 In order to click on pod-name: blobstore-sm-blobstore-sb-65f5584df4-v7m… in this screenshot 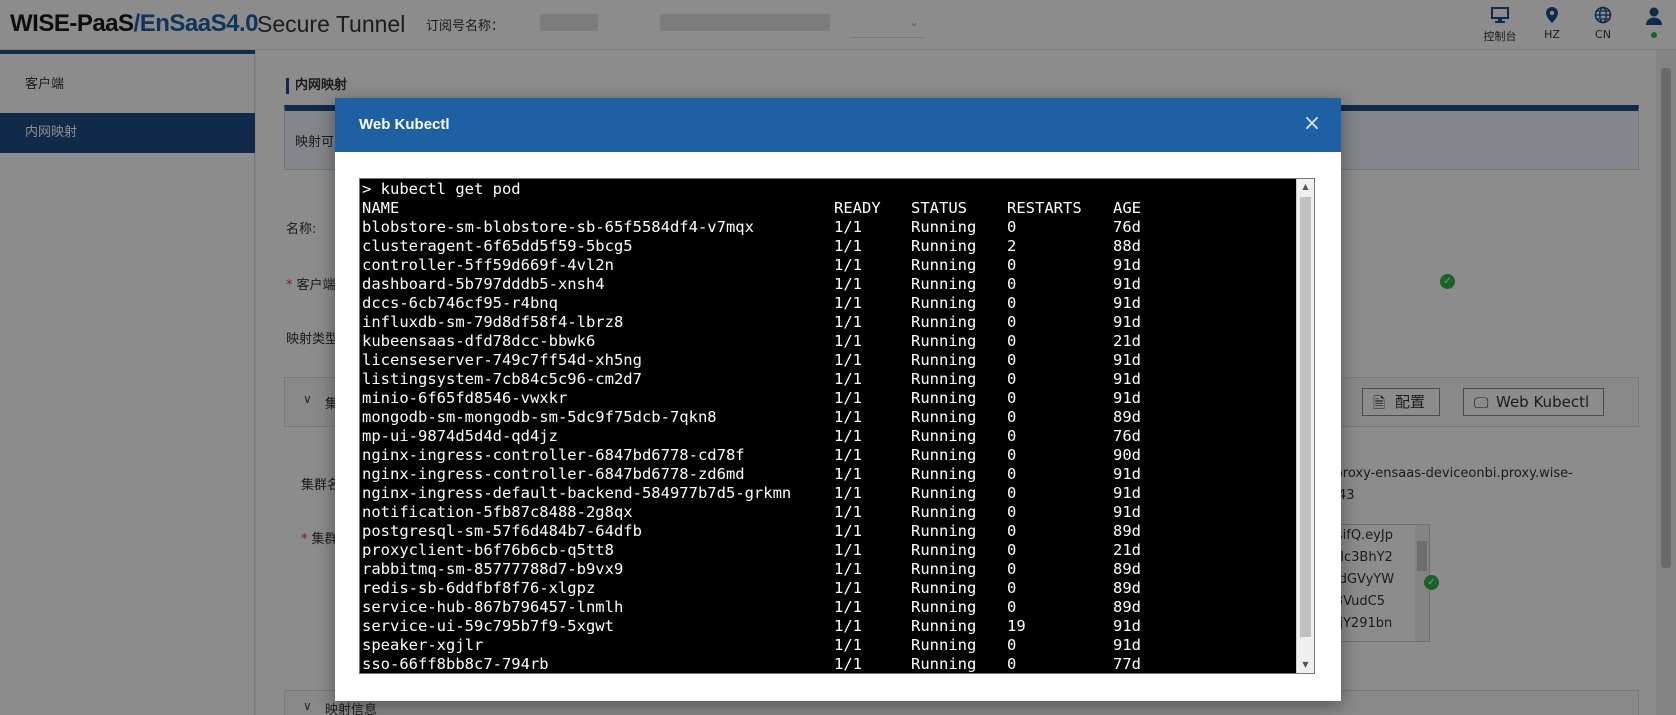, I will do `click(558, 227)`.